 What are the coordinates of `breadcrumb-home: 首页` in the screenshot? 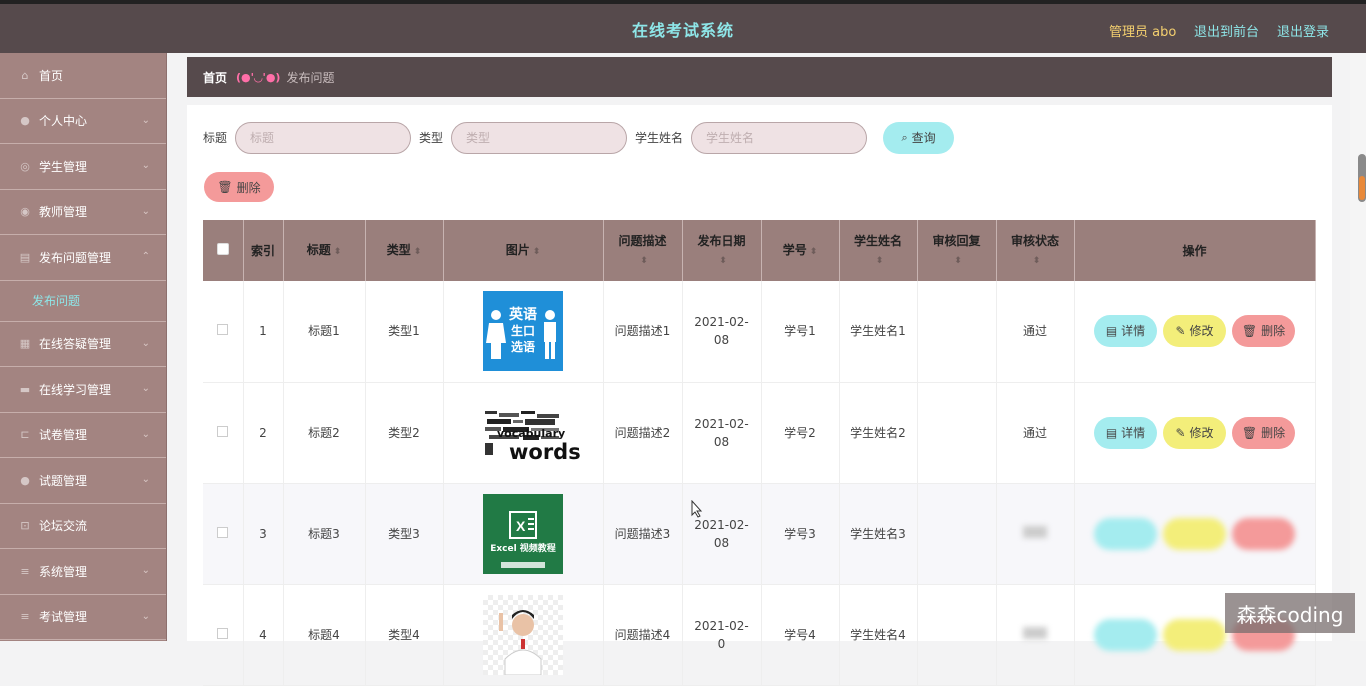 It's located at (215, 77).